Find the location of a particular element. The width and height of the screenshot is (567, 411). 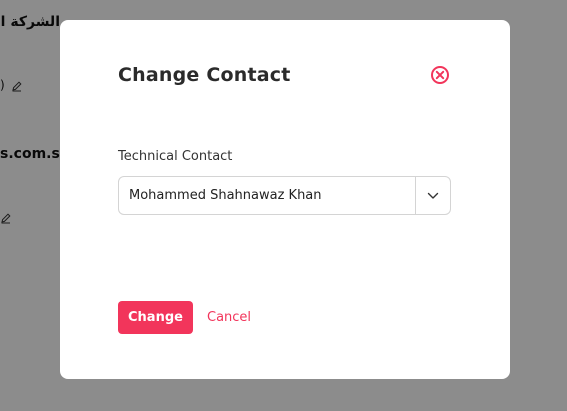

close-circle-icon is located at coordinates (440, 75).